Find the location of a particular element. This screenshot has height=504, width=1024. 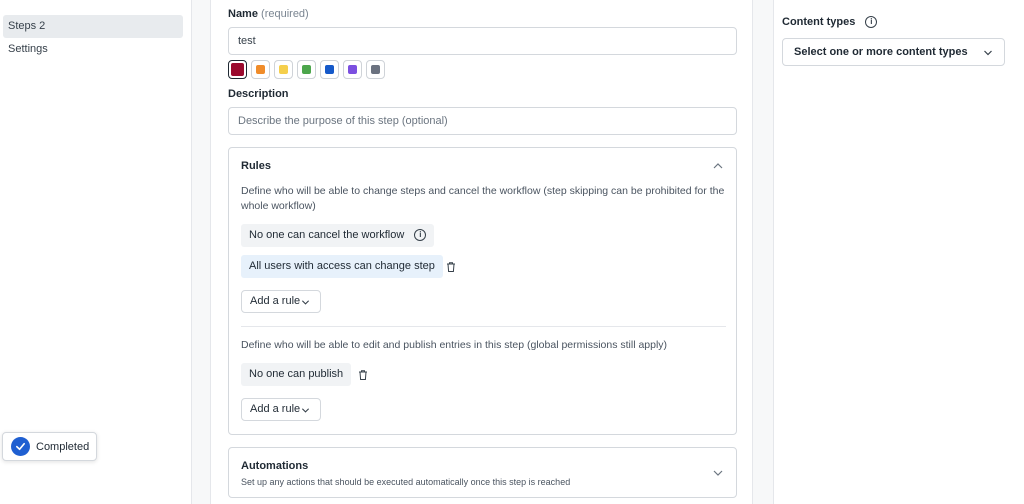

color-swatch-yellow is located at coordinates (283, 69).